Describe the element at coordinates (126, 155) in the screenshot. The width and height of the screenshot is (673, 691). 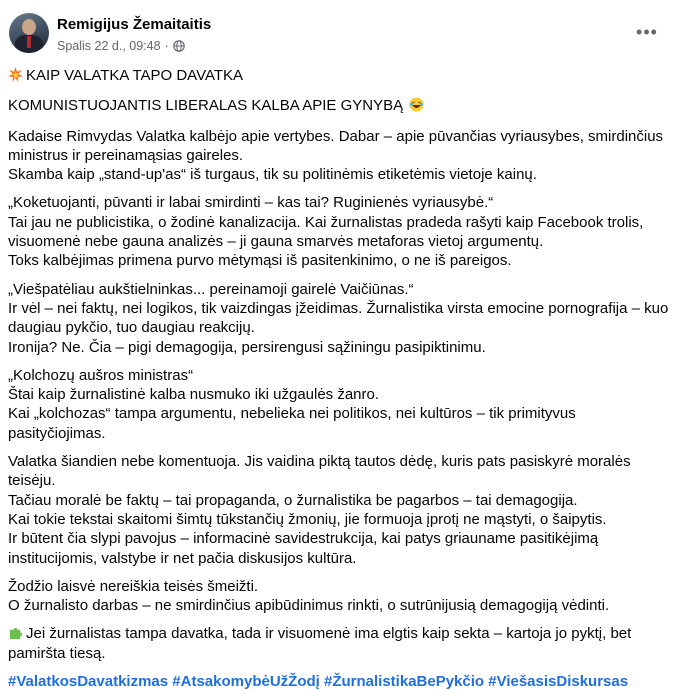
I see `paragraph-line: ministrus ir pereinamąsias gaireles.` at that location.